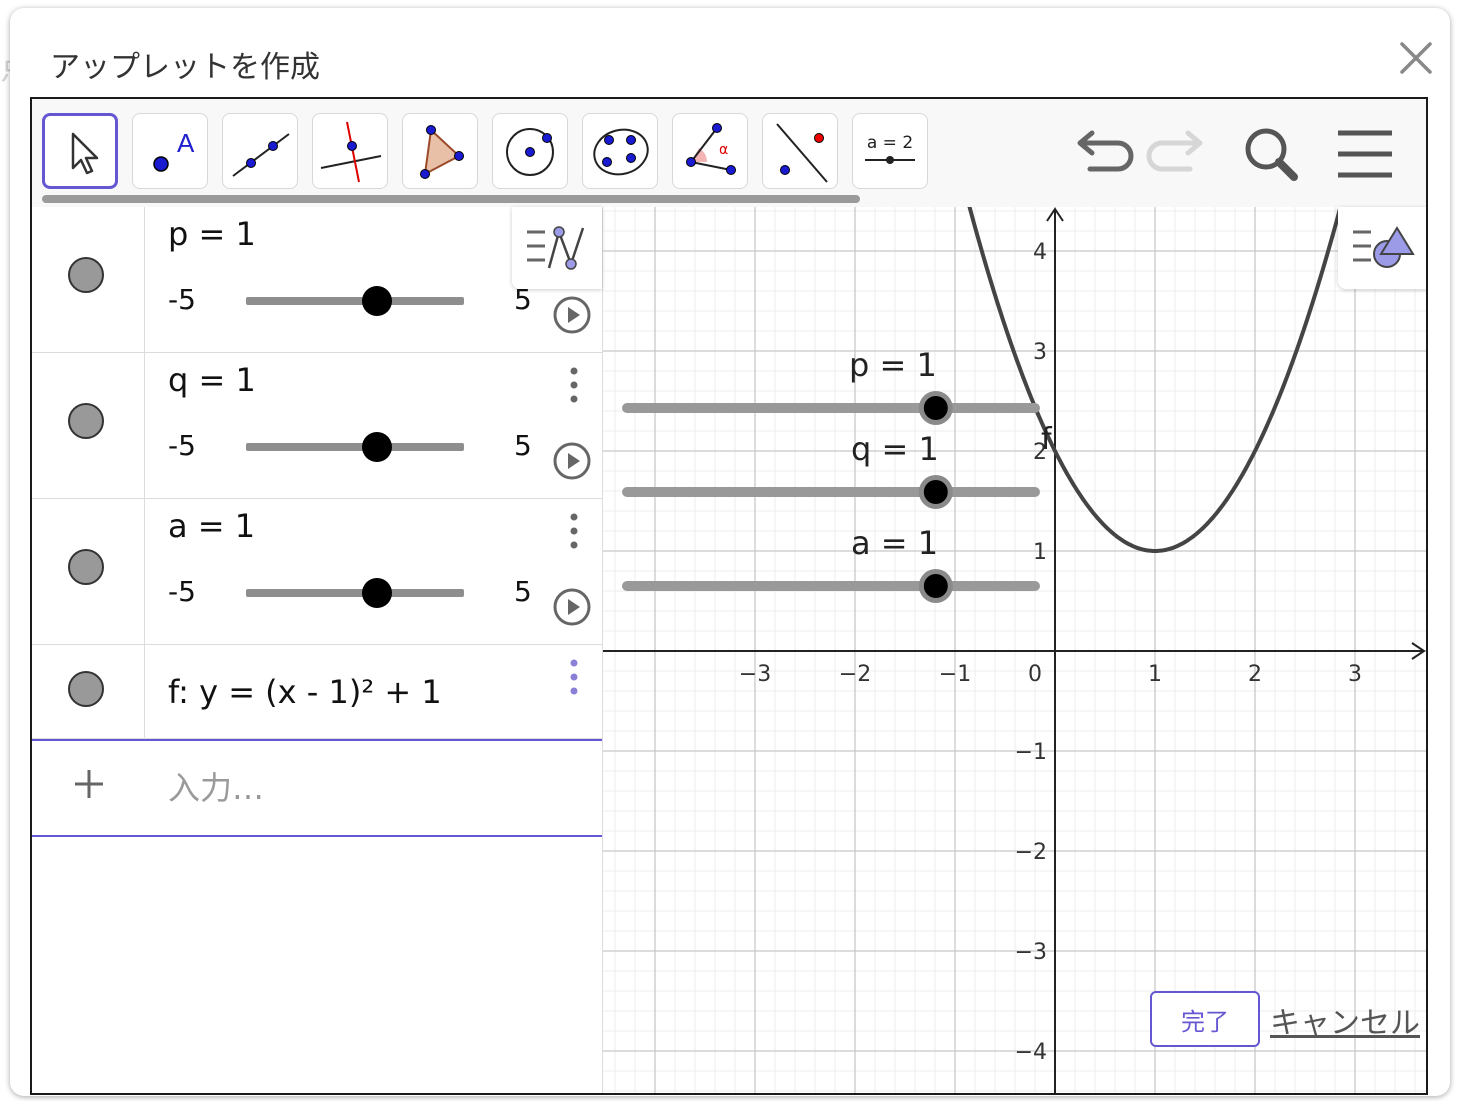 This screenshot has width=1462, height=1101. I want to click on algebra-row-f: f: y = (x - 1)² + 1, so click(317, 692).